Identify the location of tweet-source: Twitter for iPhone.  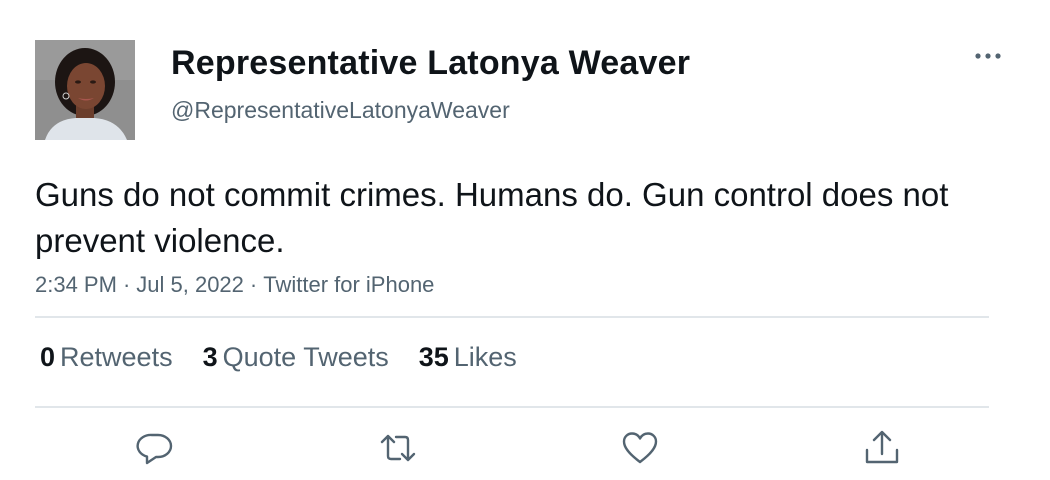
(348, 284).